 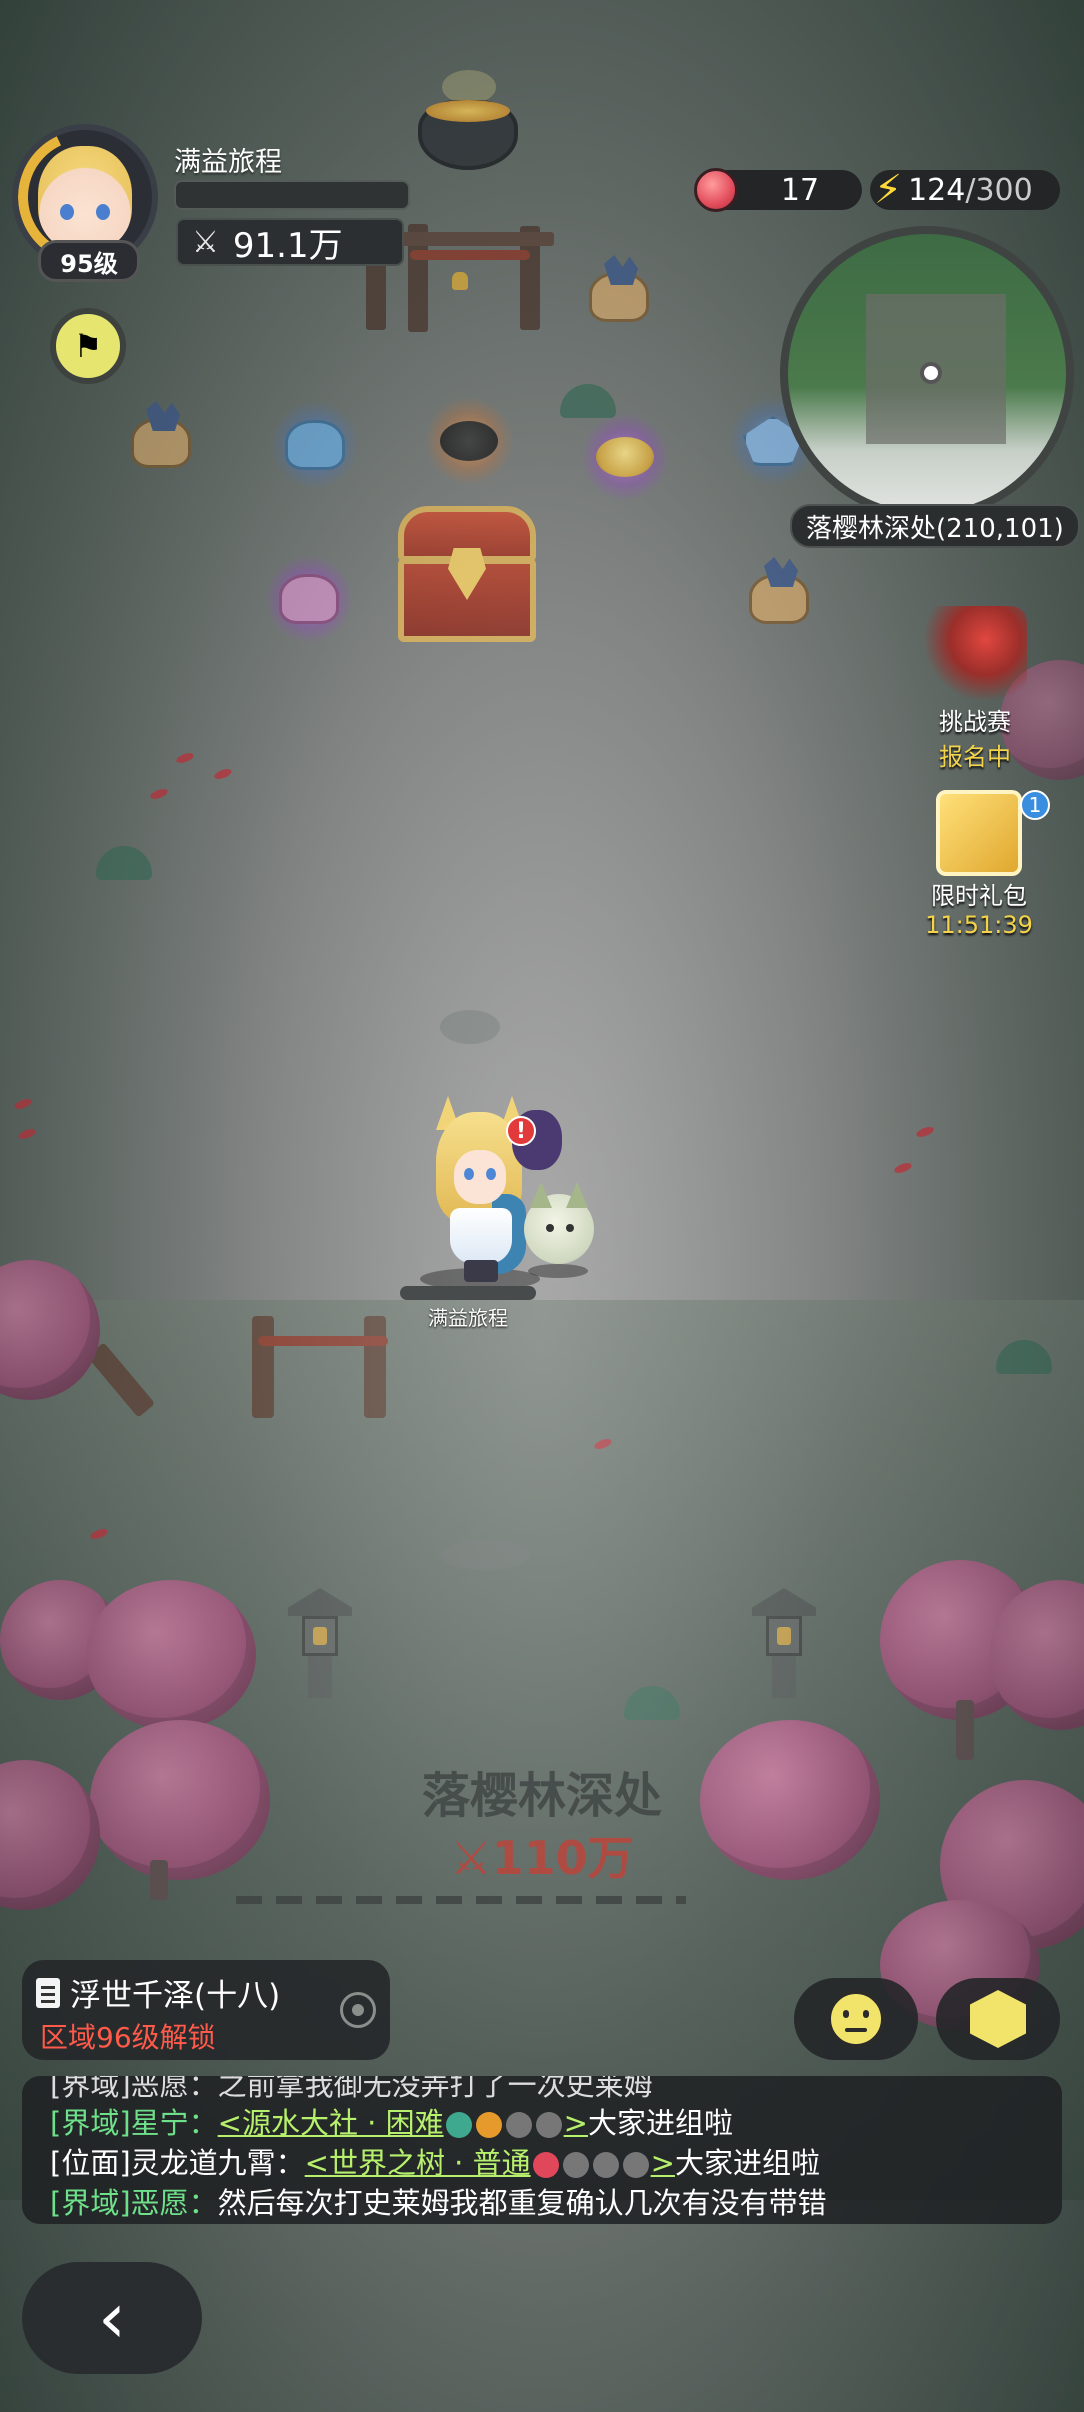 What do you see at coordinates (438, 2203) in the screenshot?
I see `chat-line: [界域]恶愿：然后每次打史莱姆我都重复确认几次有没有带错` at bounding box center [438, 2203].